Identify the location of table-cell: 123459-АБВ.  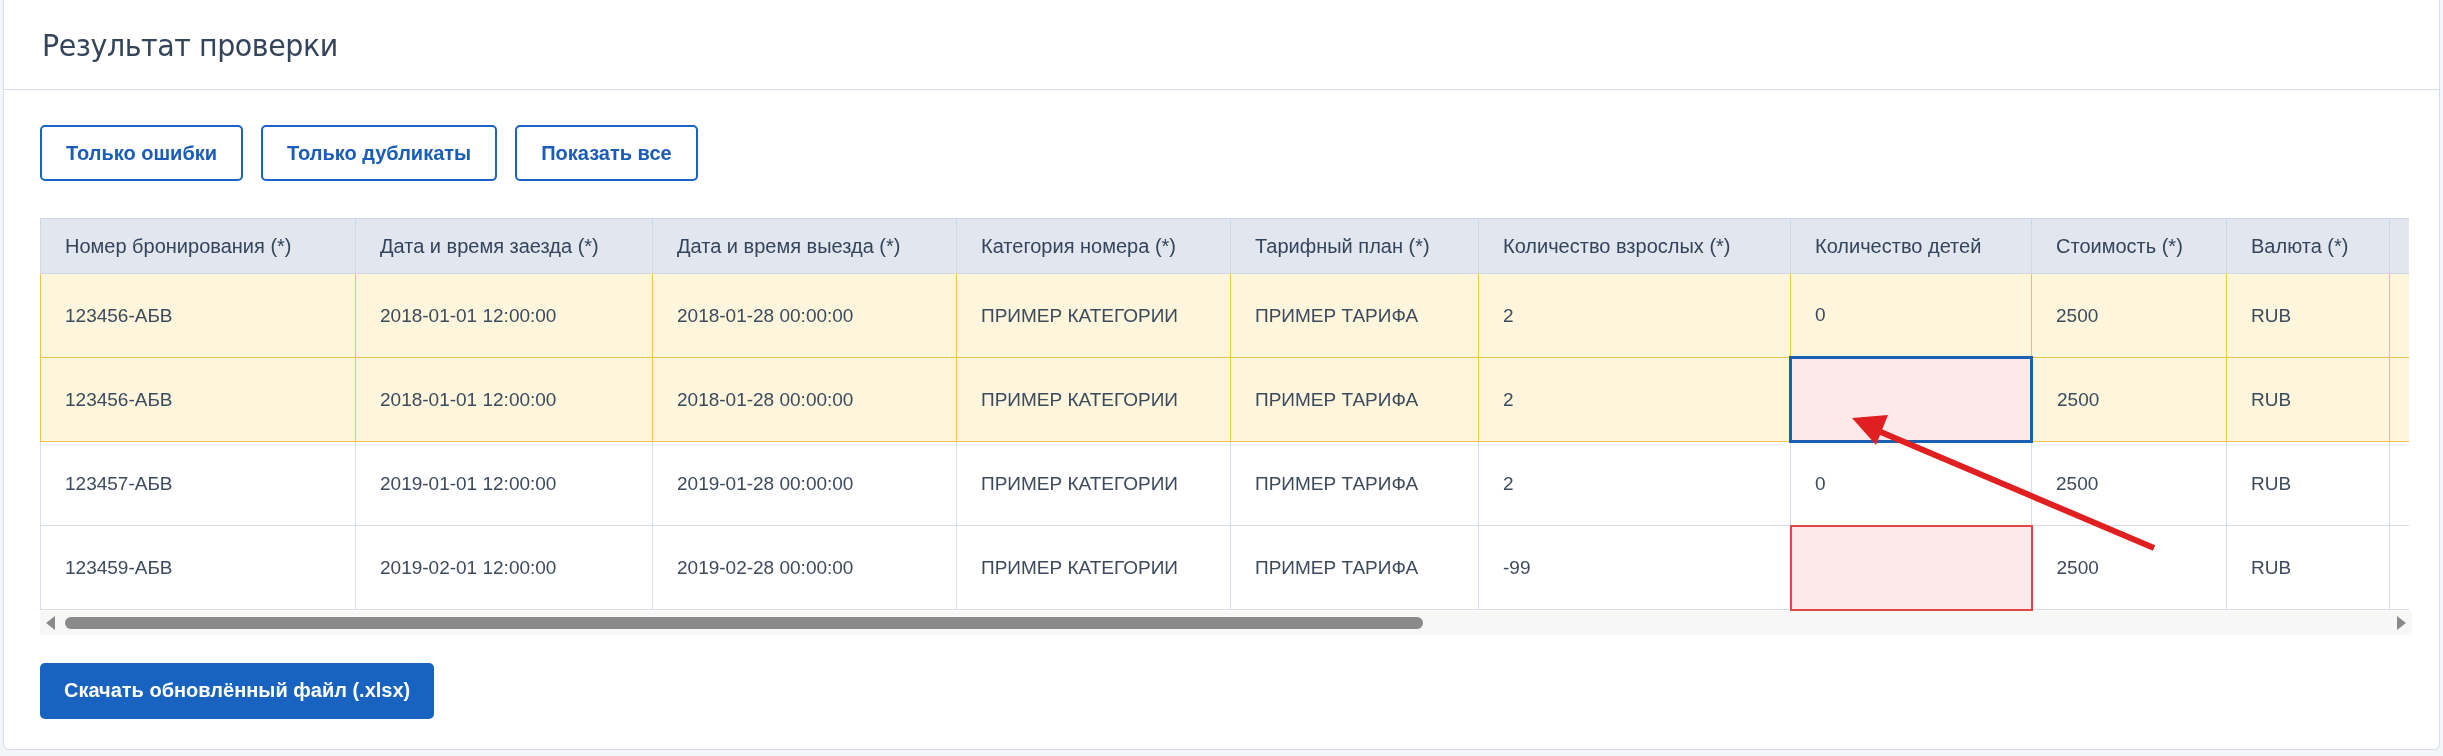
(198, 567).